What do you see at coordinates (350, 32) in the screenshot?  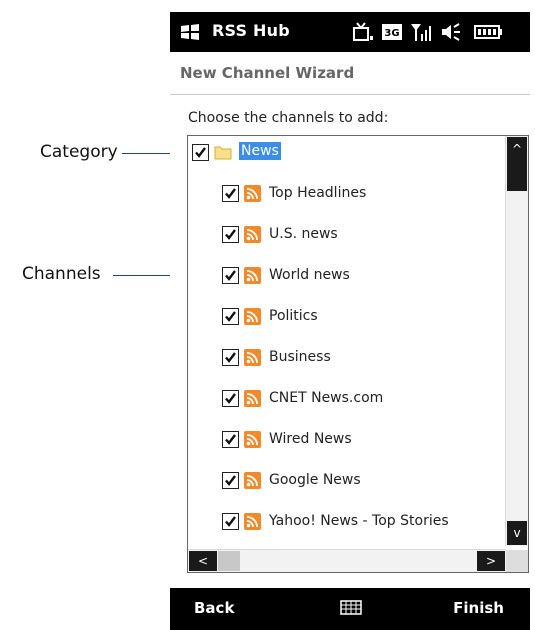 I see `title-bar: RSS Hub 3G` at bounding box center [350, 32].